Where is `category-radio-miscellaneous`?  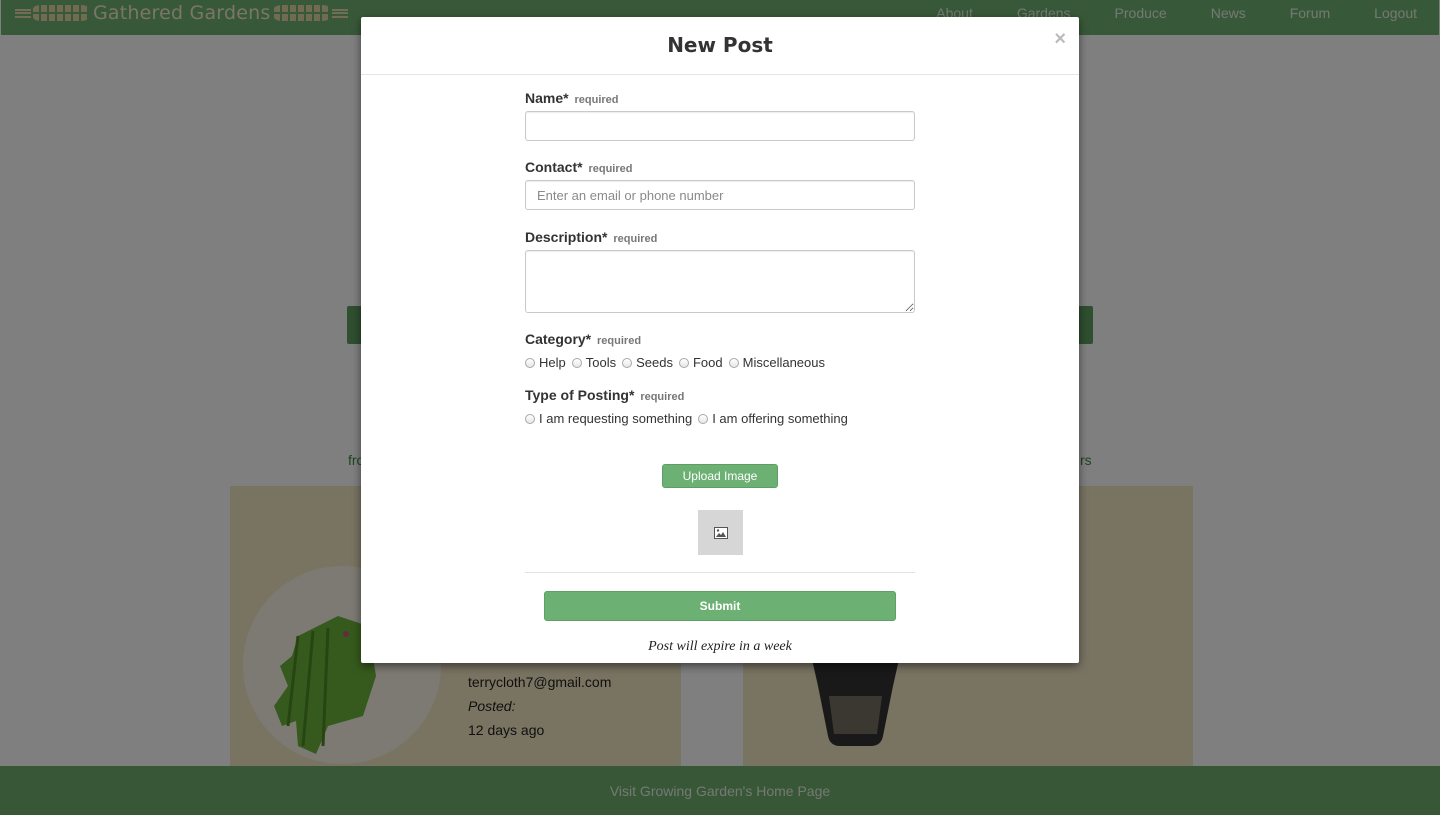
category-radio-miscellaneous is located at coordinates (733, 362).